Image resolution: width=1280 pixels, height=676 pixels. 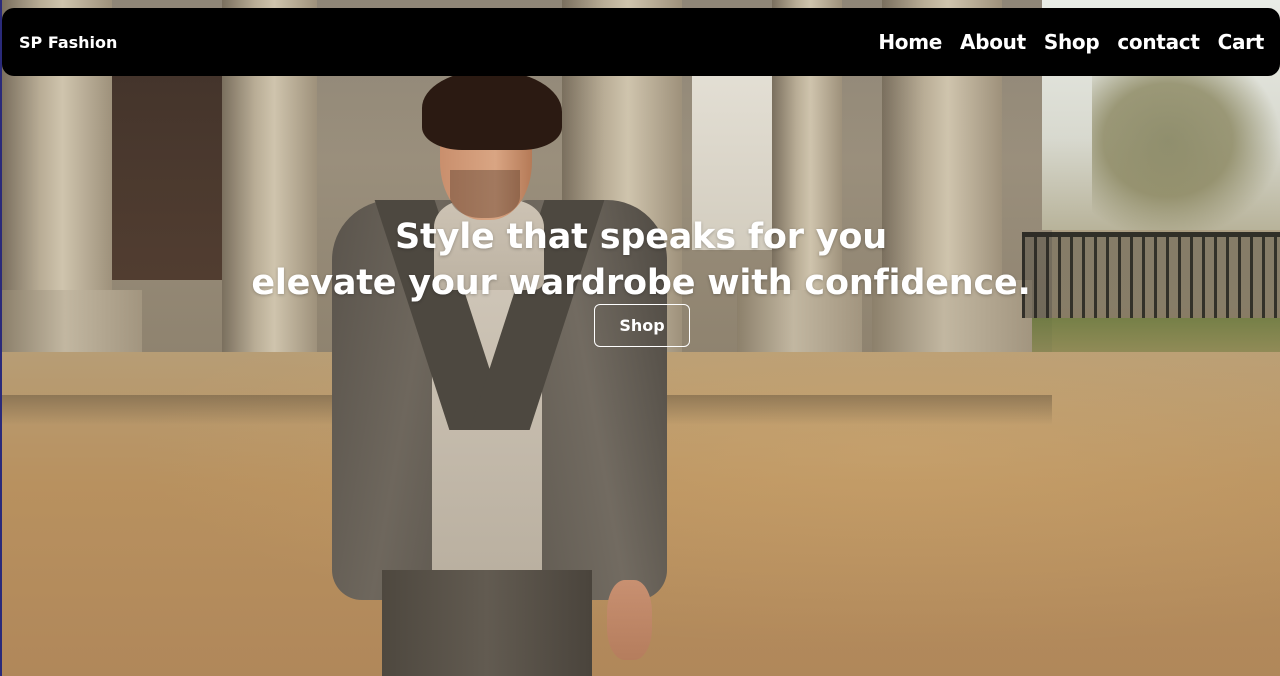 I want to click on shop-button: Shop, so click(x=642, y=325).